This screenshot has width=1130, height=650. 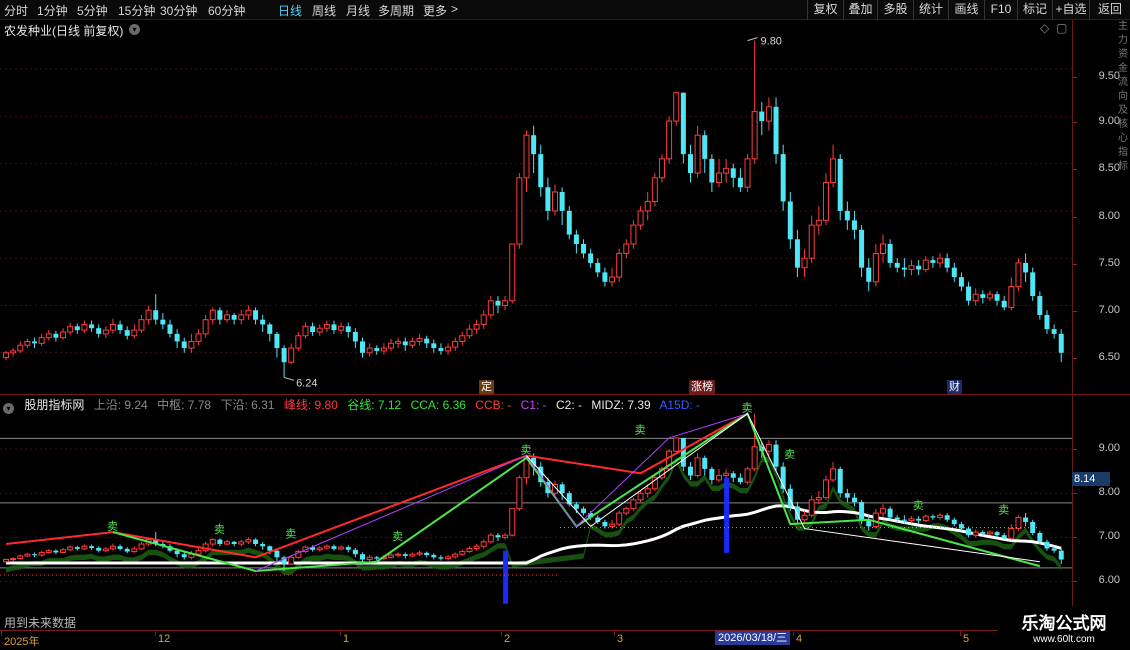 What do you see at coordinates (1091, 479) in the screenshot?
I see `indicator-current-value: 8.14` at bounding box center [1091, 479].